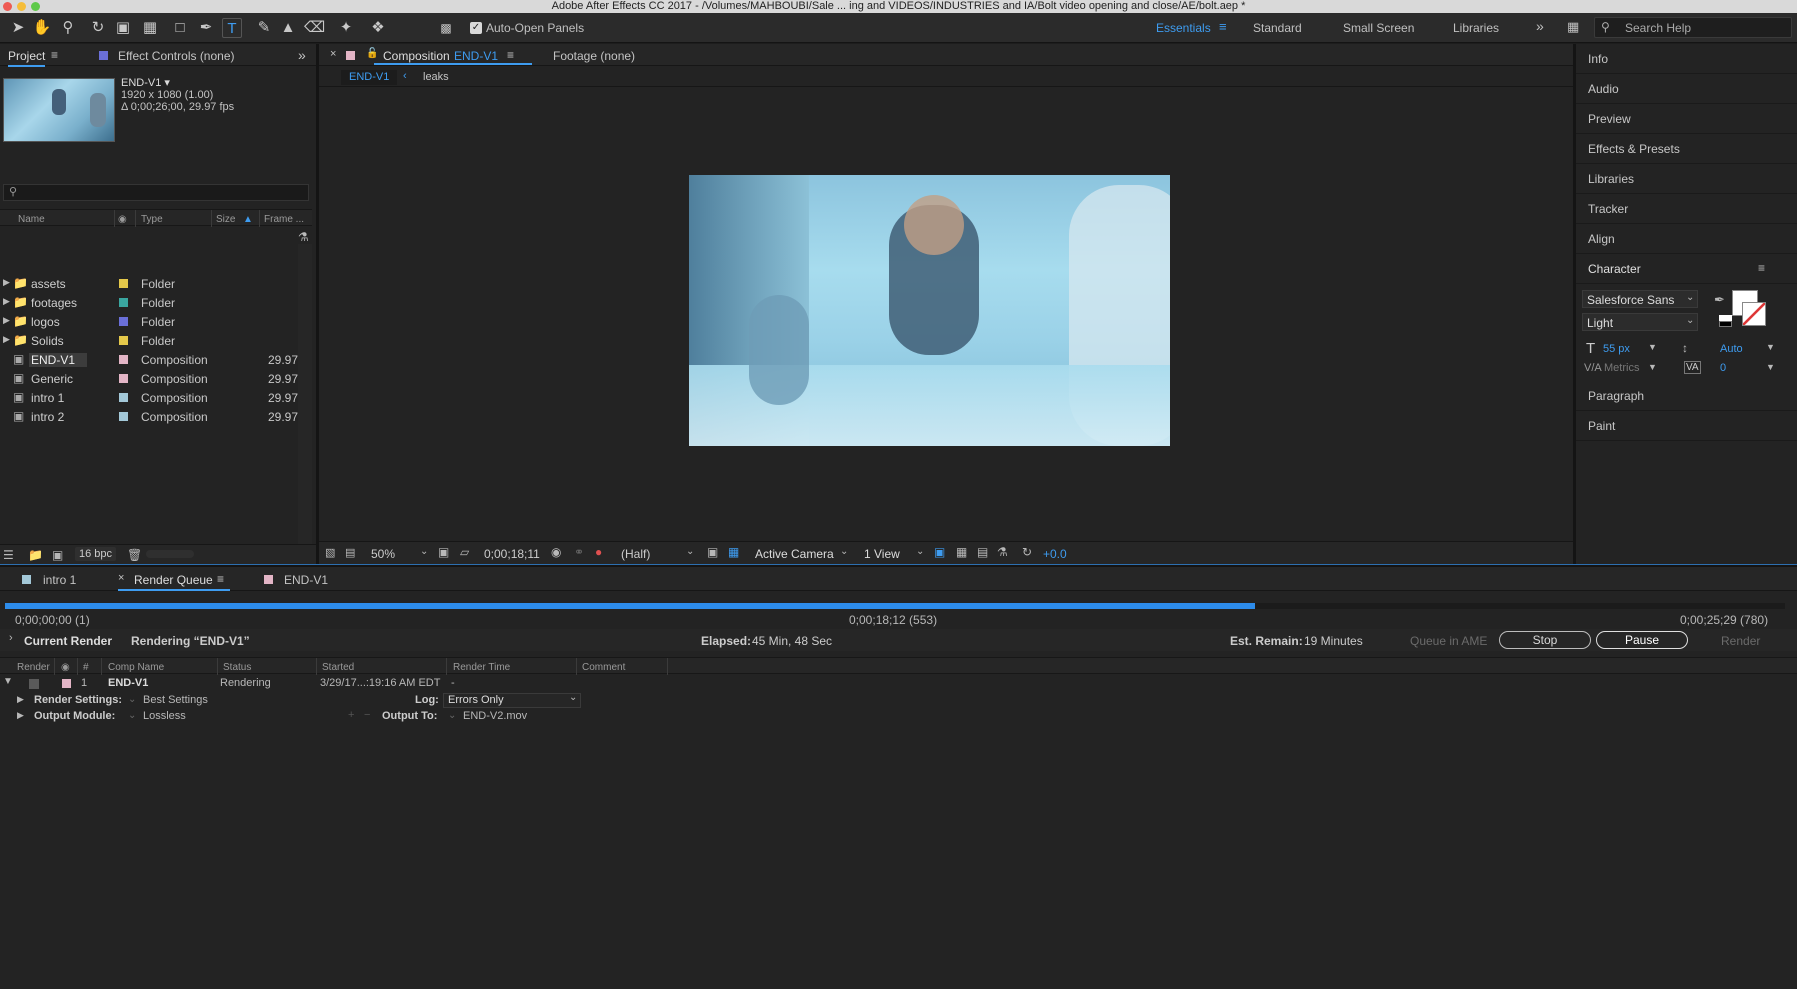 Image resolution: width=1797 pixels, height=989 pixels. Describe the element at coordinates (136, 667) in the screenshot. I see `column-comp-name: Comp Name` at that location.